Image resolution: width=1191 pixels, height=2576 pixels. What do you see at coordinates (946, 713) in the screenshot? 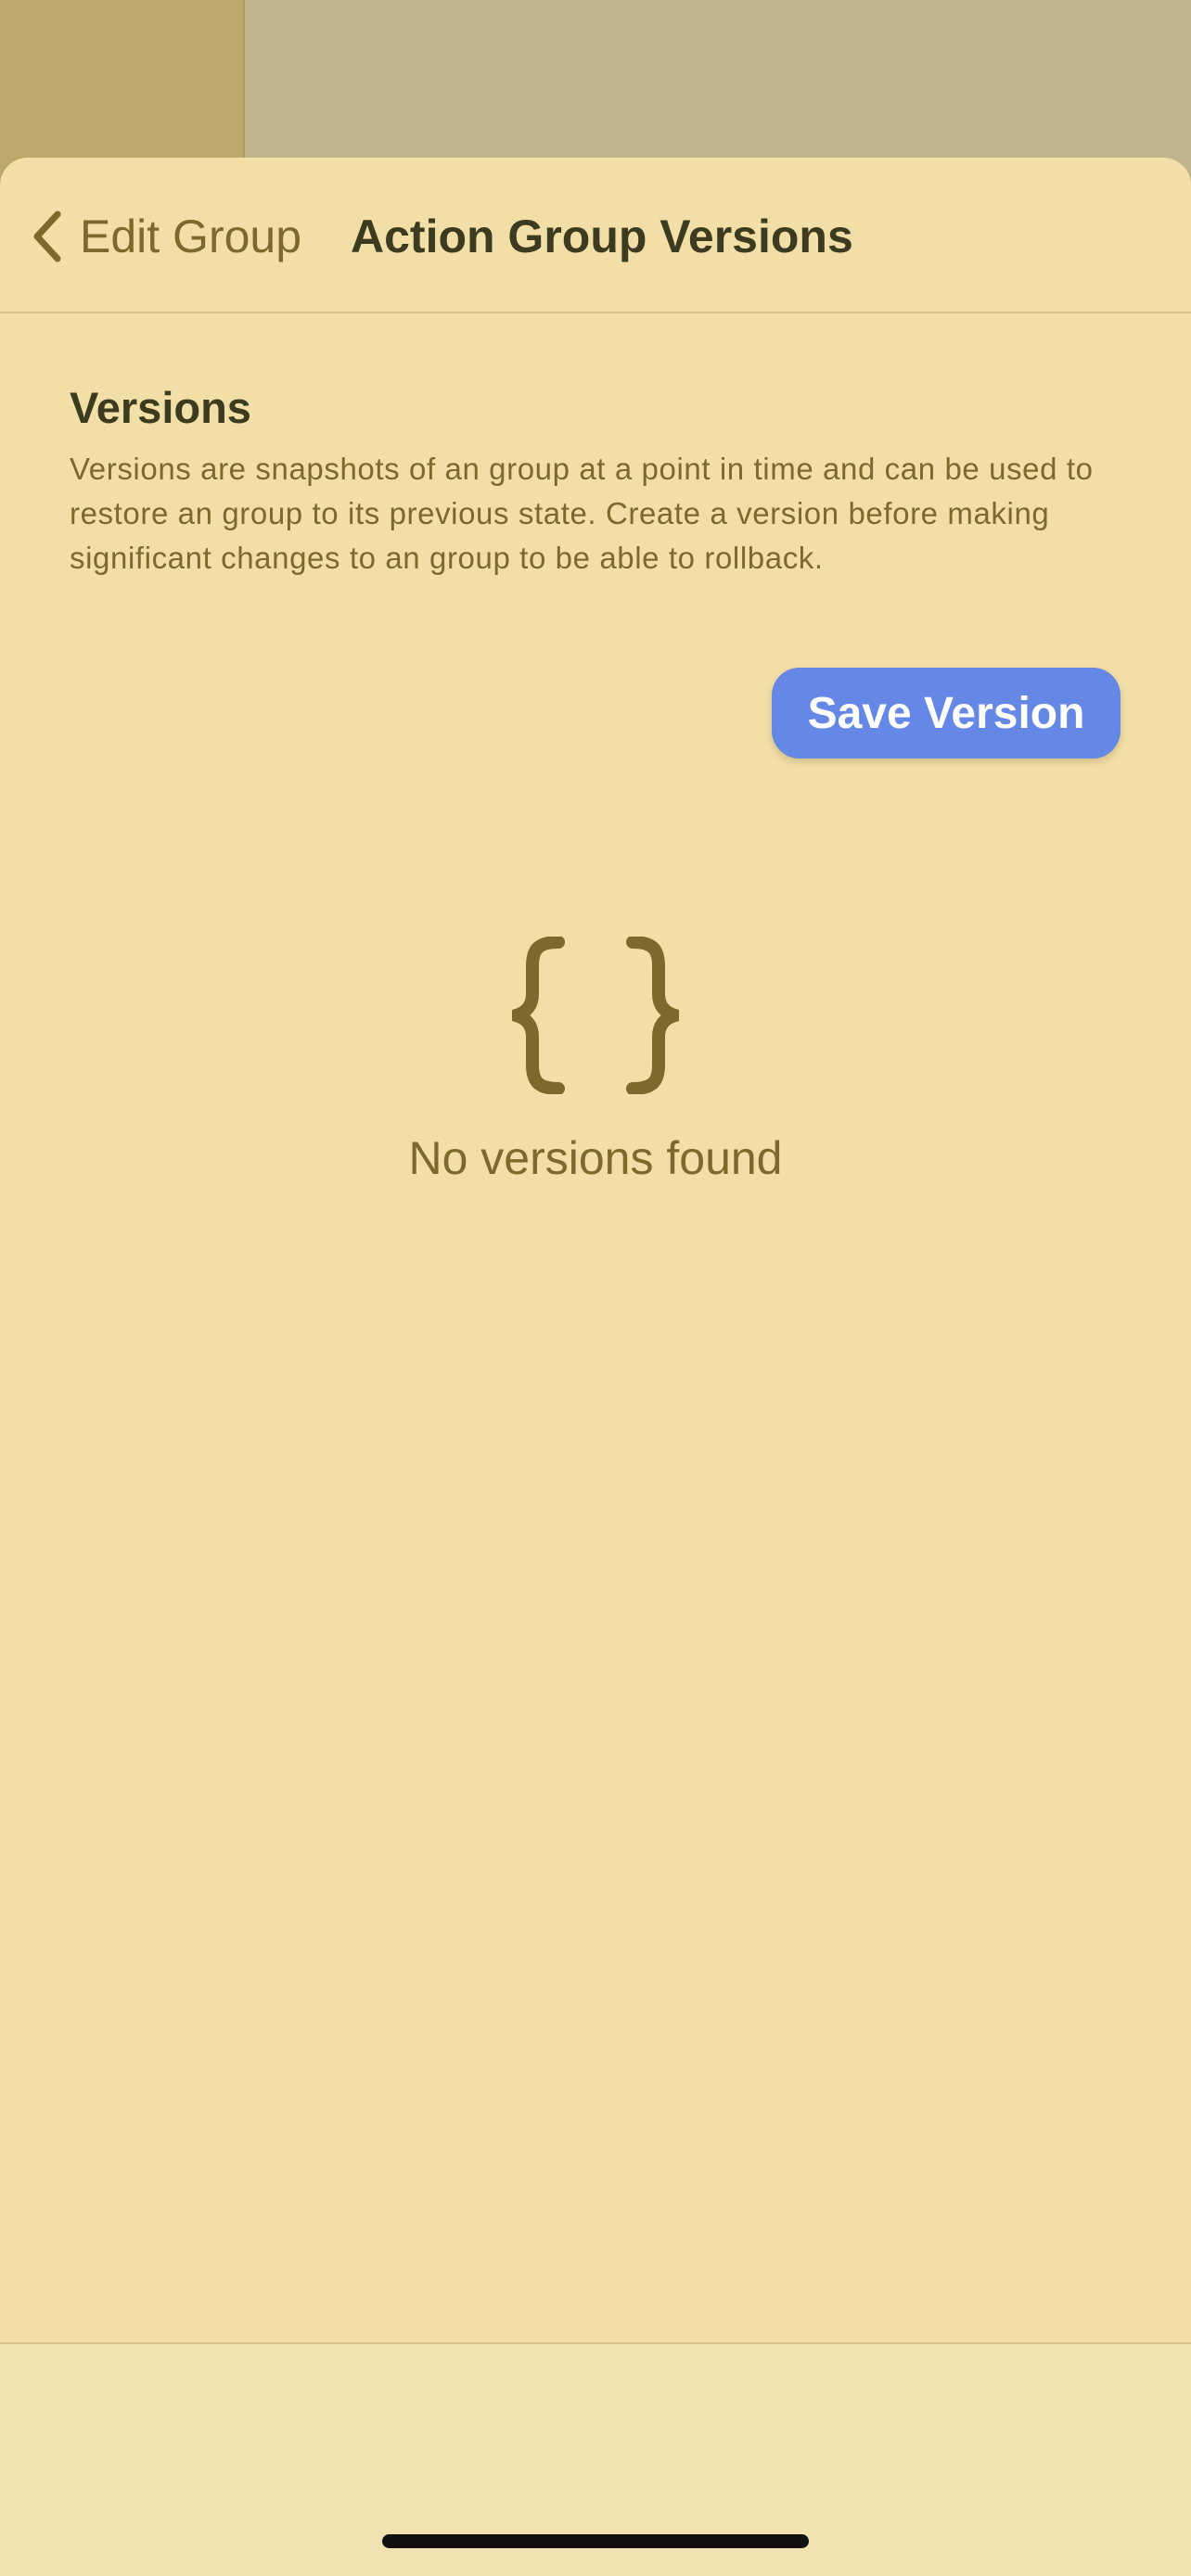
I see `save-version-button: Save Version` at bounding box center [946, 713].